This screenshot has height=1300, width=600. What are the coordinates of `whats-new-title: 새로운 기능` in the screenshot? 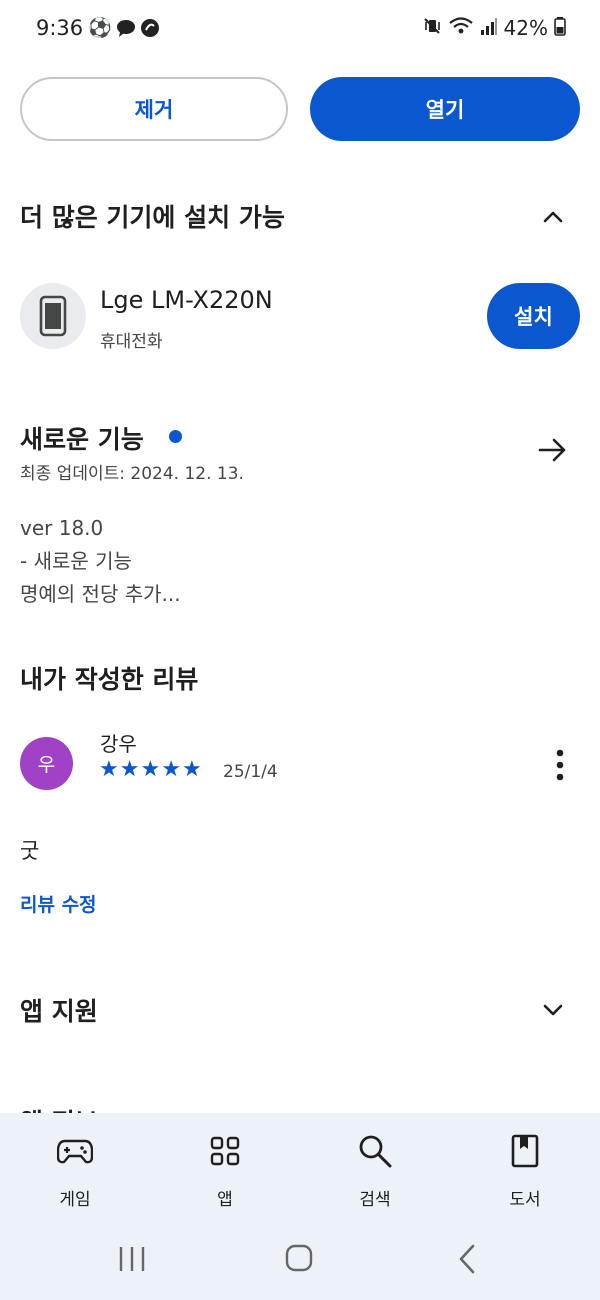 It's located at (82, 438).